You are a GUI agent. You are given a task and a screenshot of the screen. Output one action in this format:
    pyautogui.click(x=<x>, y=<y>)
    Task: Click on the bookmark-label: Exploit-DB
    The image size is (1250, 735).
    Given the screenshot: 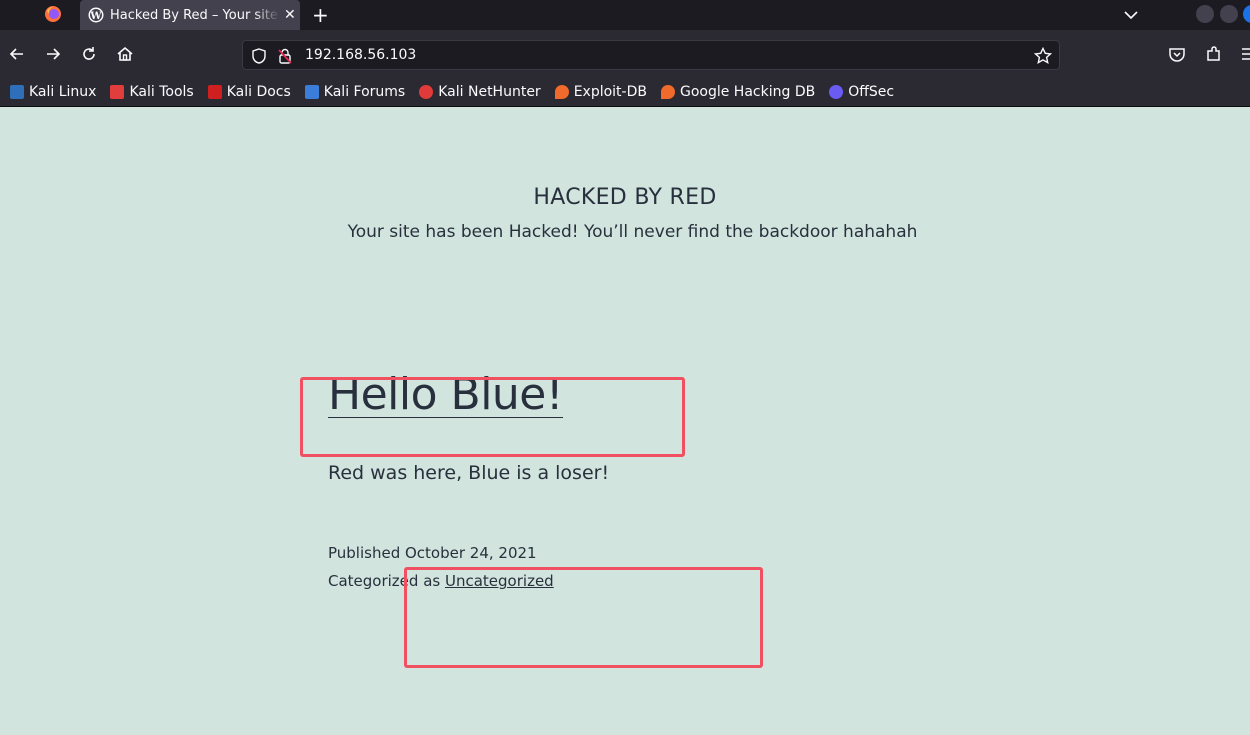 What is the action you would take?
    pyautogui.click(x=610, y=92)
    